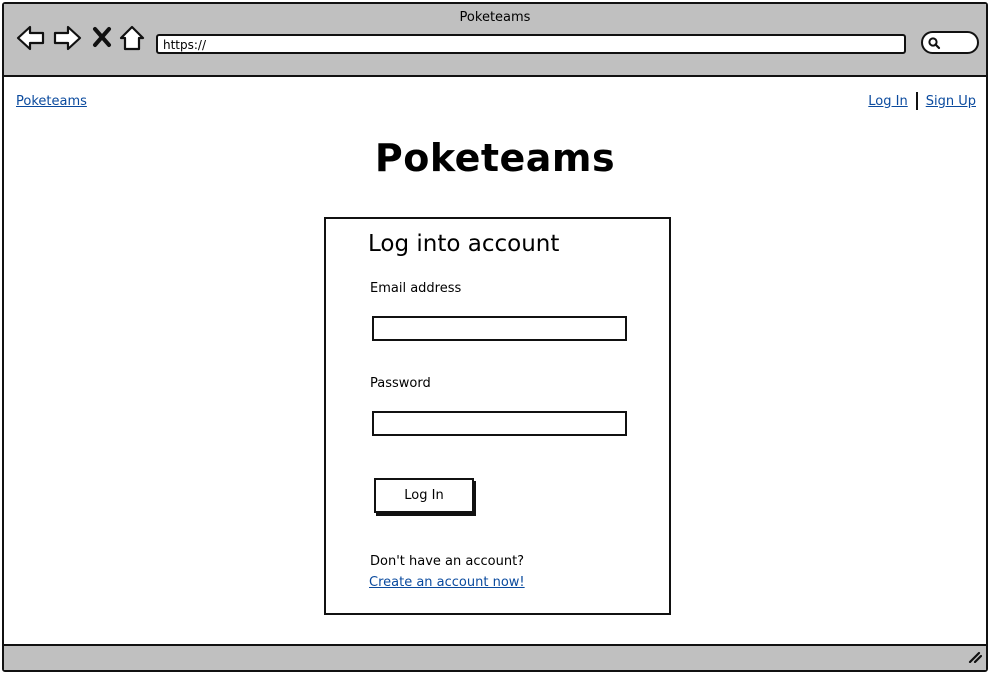 The image size is (992, 675). I want to click on signup-prompt: Don't have an account?, so click(447, 561).